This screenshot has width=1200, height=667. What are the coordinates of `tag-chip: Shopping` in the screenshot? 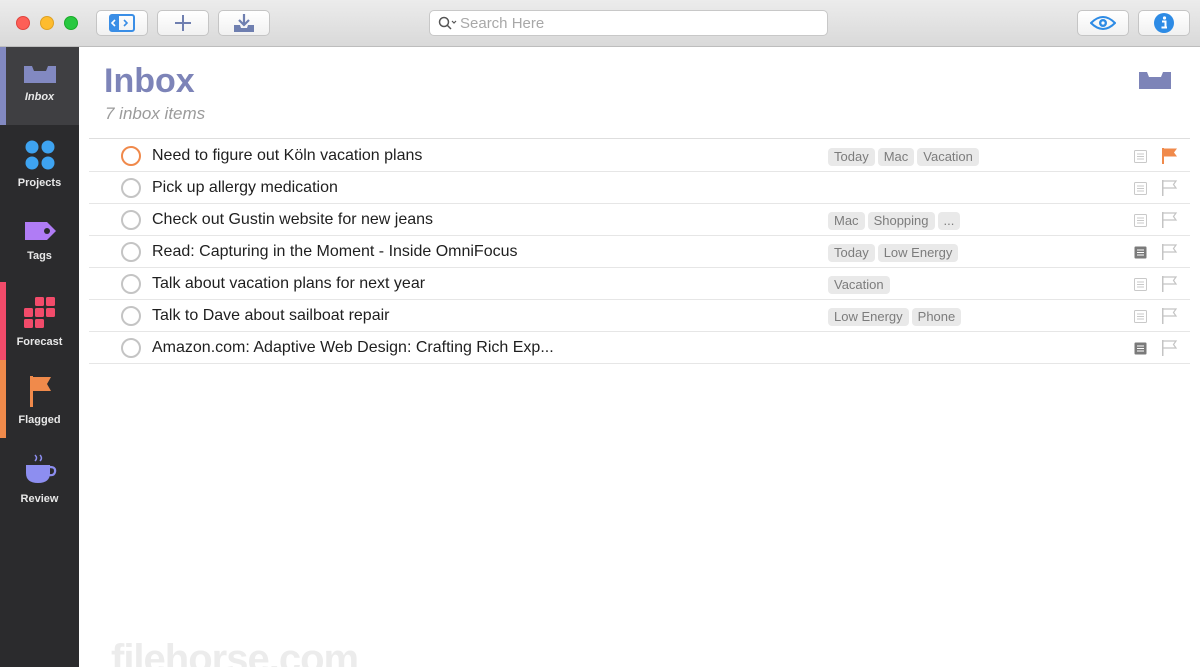 It's located at (901, 221).